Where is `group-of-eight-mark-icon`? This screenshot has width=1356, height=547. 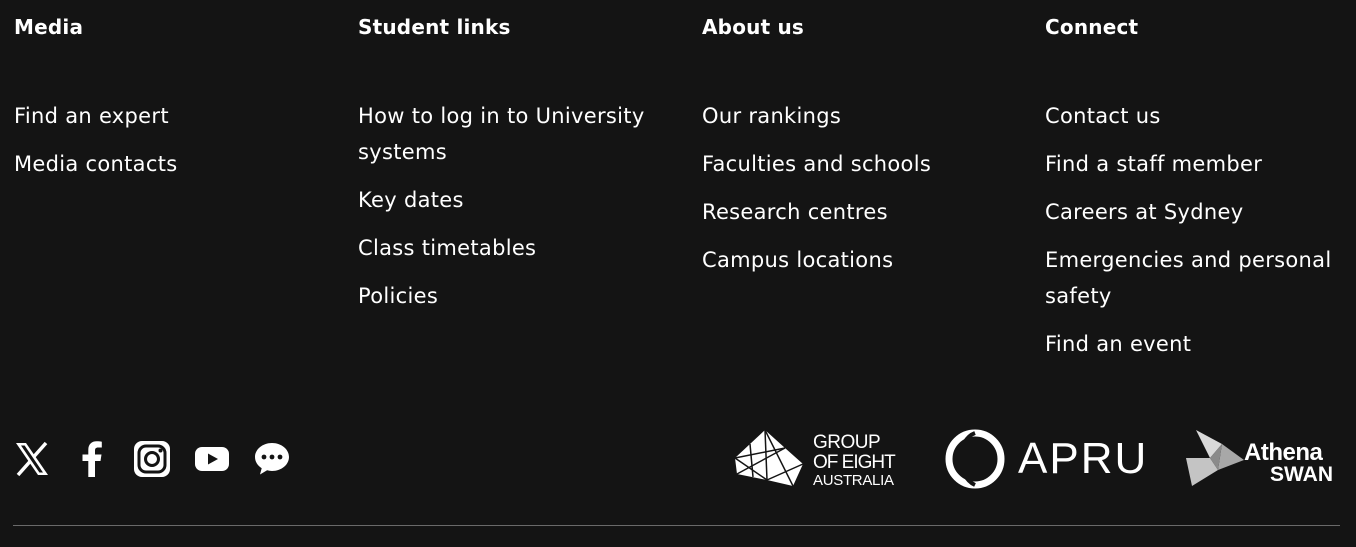 group-of-eight-mark-icon is located at coordinates (769, 458).